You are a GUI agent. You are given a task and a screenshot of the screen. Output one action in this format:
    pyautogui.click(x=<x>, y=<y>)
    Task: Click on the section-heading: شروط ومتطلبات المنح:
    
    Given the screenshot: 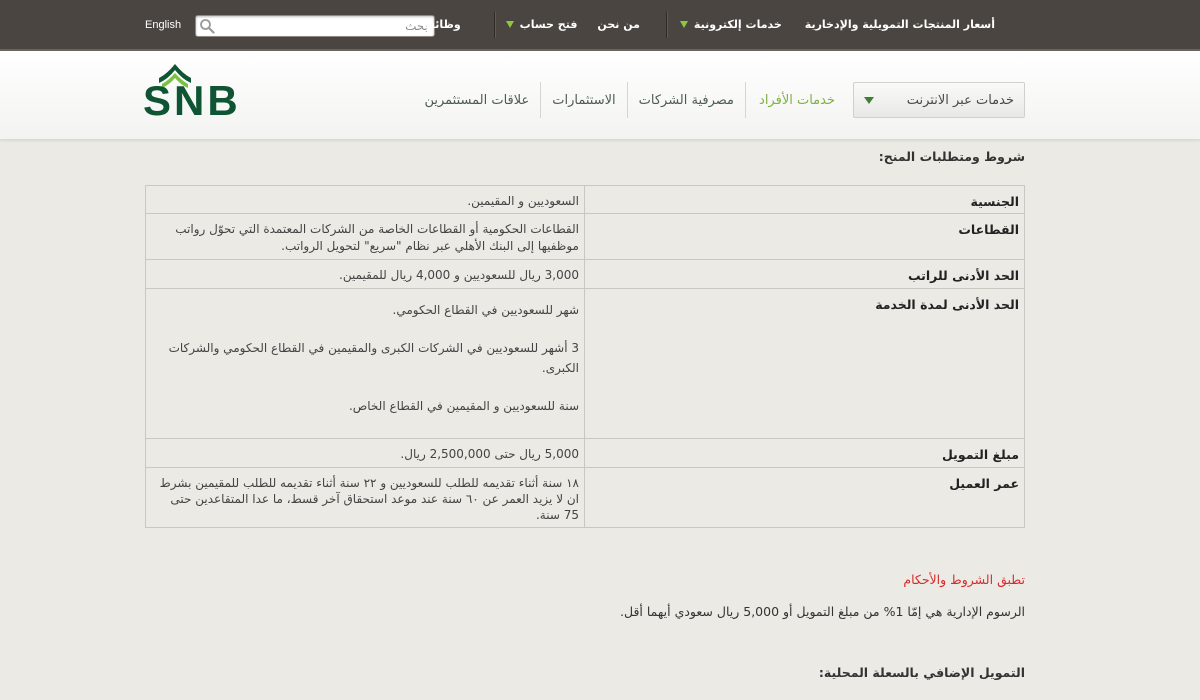 What is the action you would take?
    pyautogui.click(x=951, y=156)
    